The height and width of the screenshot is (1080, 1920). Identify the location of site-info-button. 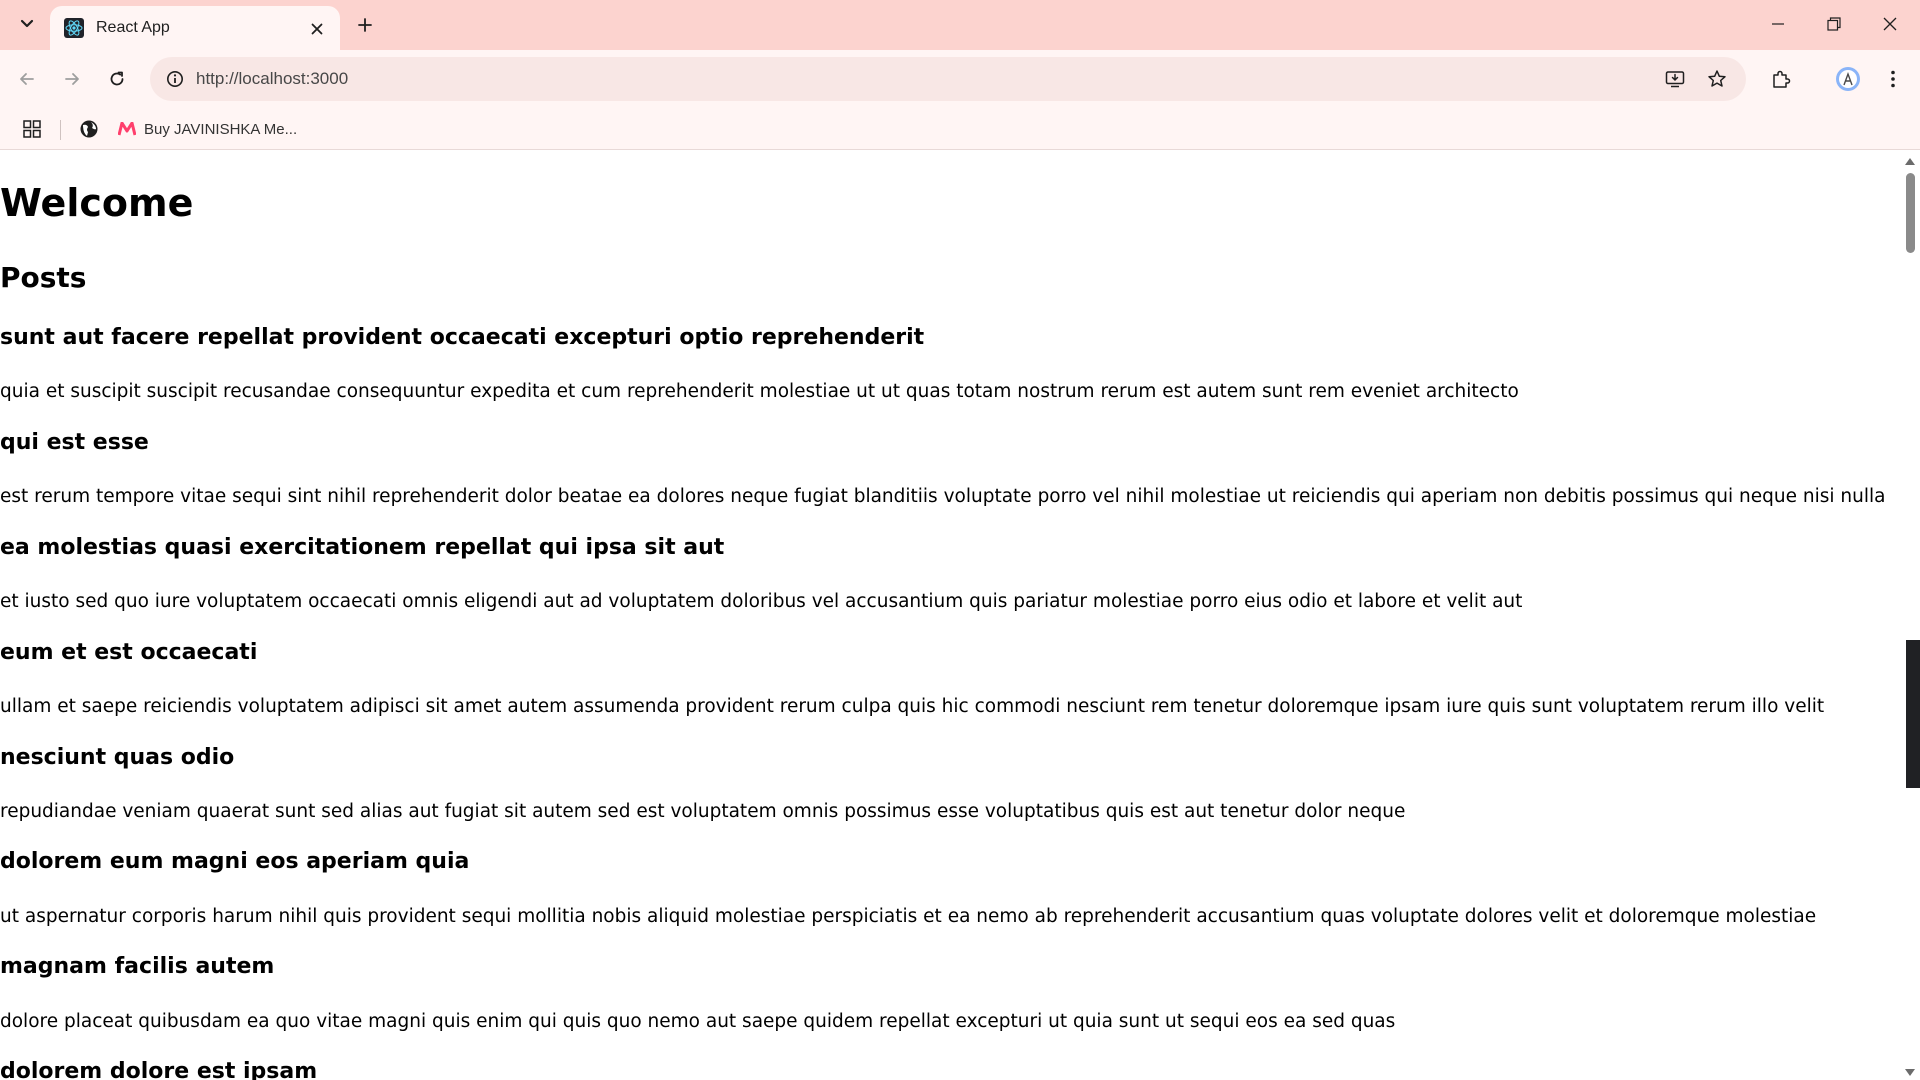
(175, 79).